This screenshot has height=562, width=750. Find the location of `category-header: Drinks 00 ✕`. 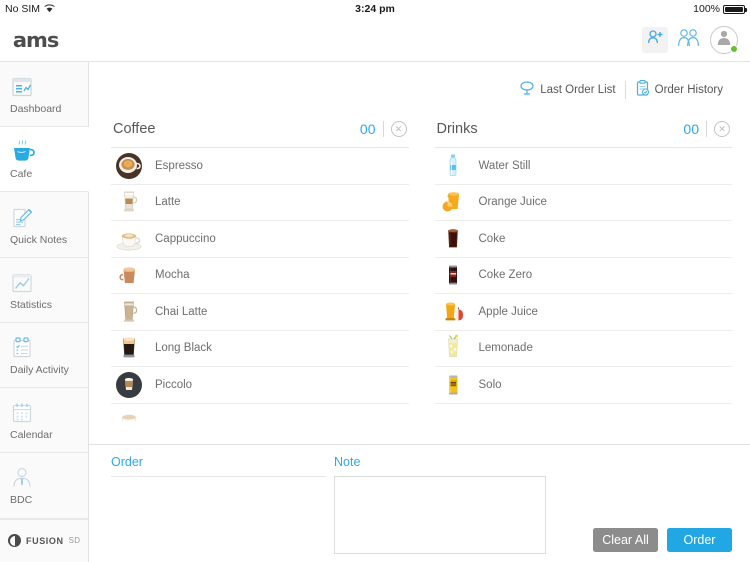

category-header: Drinks 00 ✕ is located at coordinates (583, 132).